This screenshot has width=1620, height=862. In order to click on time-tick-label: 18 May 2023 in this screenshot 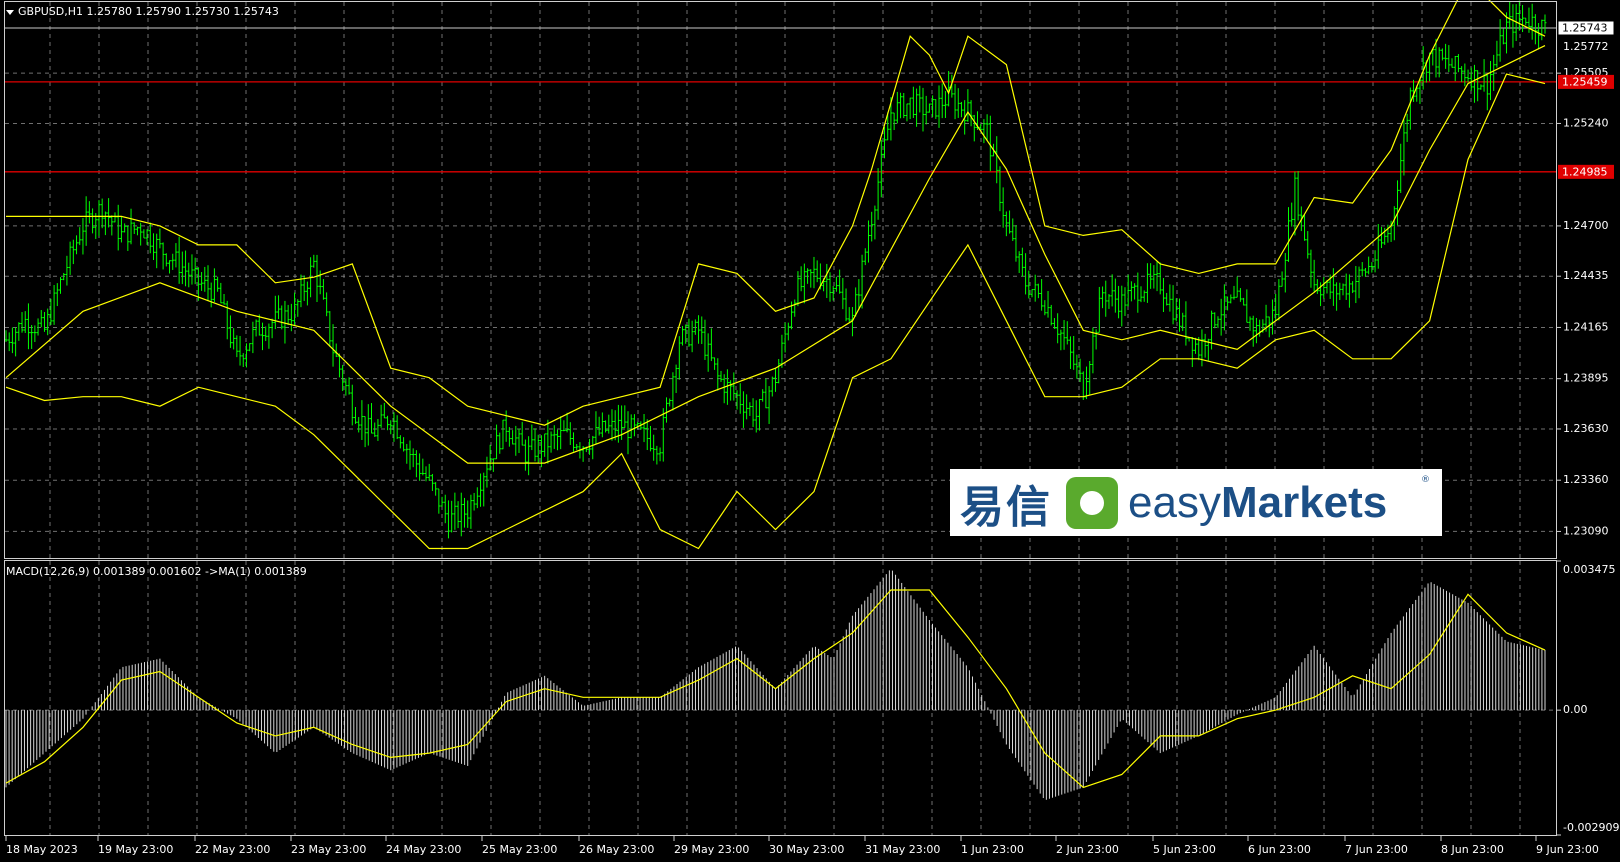, I will do `click(42, 849)`.